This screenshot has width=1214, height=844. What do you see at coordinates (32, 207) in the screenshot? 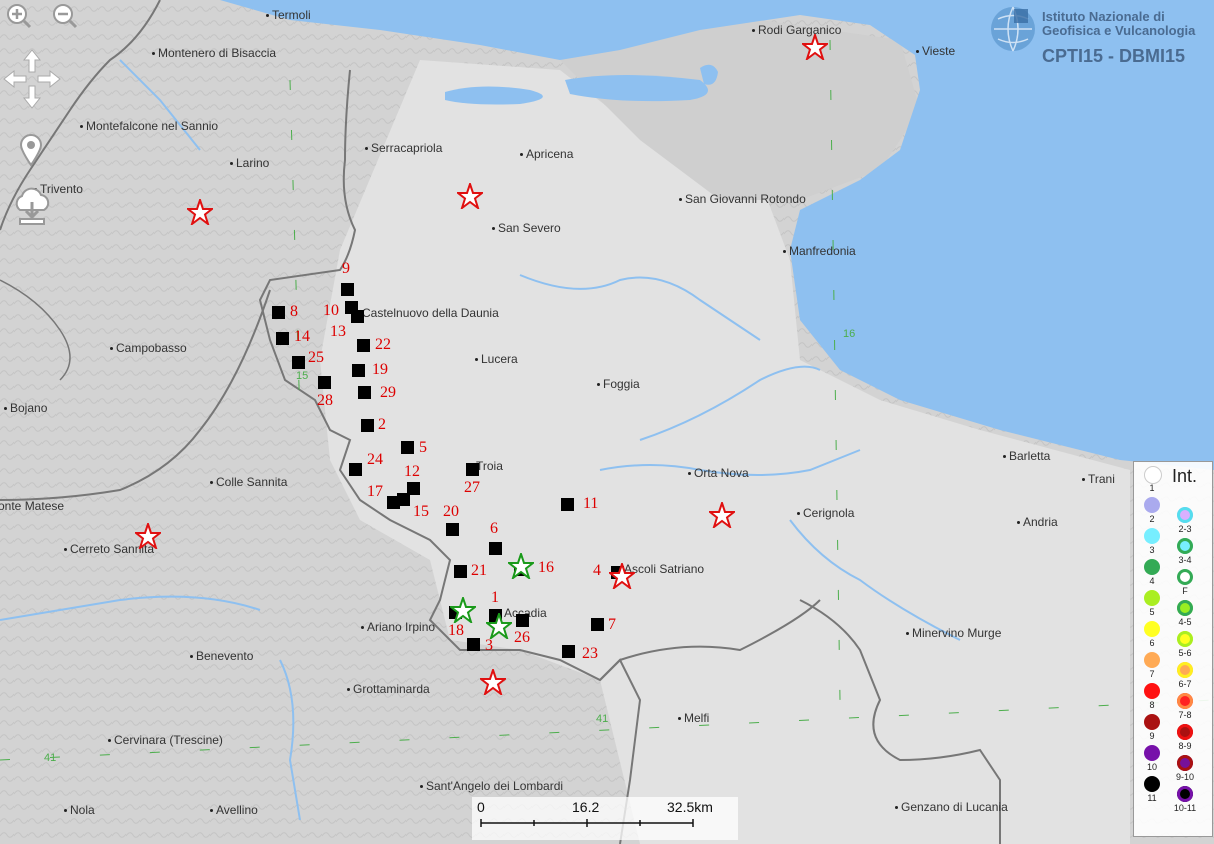
I see `cloud-download-icon` at bounding box center [32, 207].